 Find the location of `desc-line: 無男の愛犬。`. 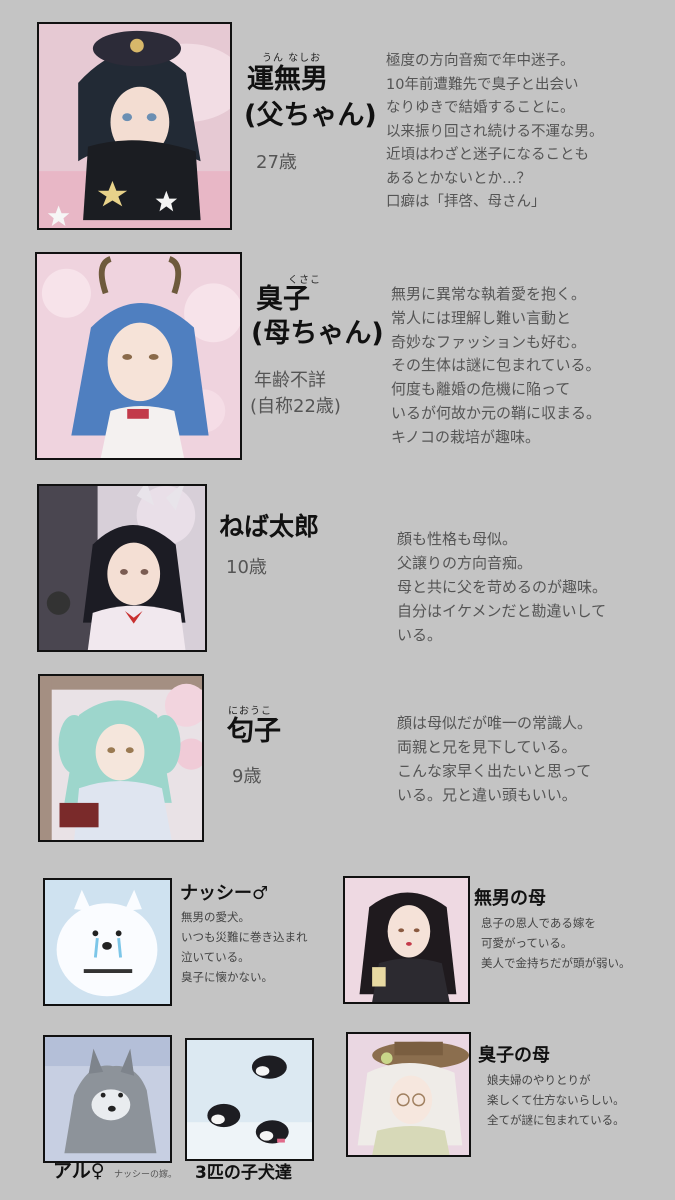

desc-line: 無男の愛犬。 is located at coordinates (215, 917).